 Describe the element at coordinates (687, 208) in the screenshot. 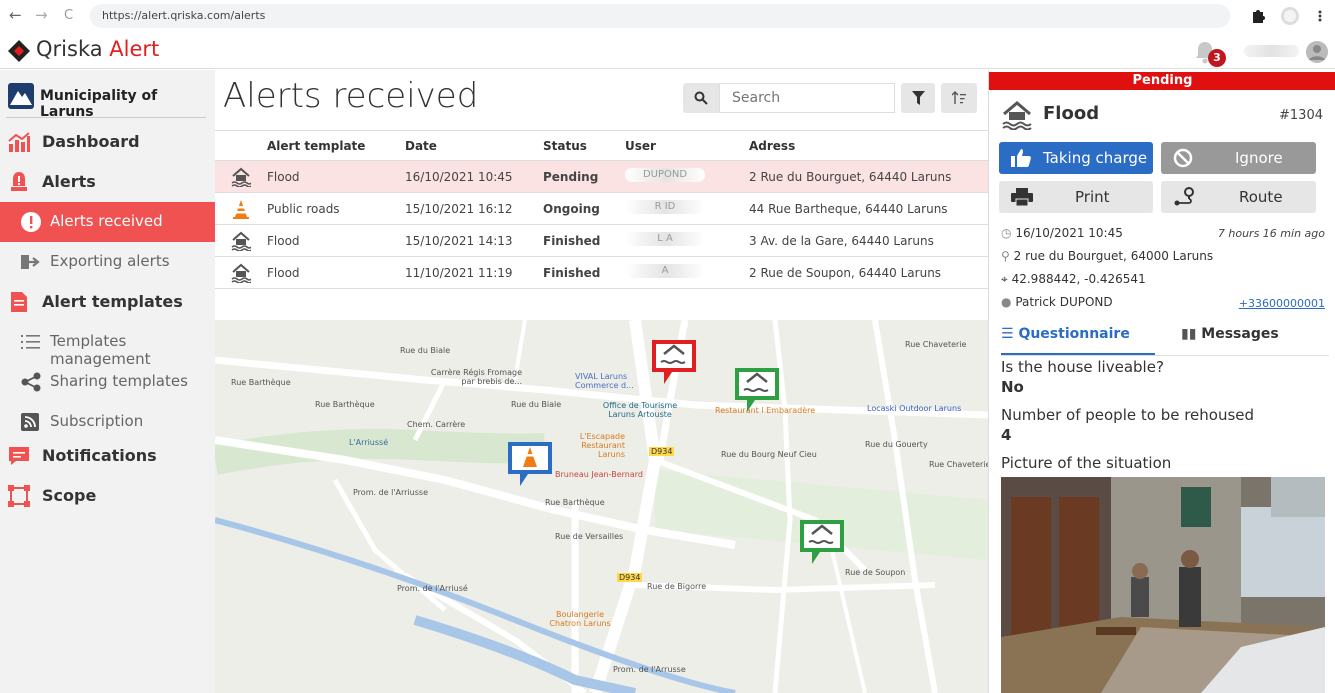

I see `user-cell: R ID` at that location.